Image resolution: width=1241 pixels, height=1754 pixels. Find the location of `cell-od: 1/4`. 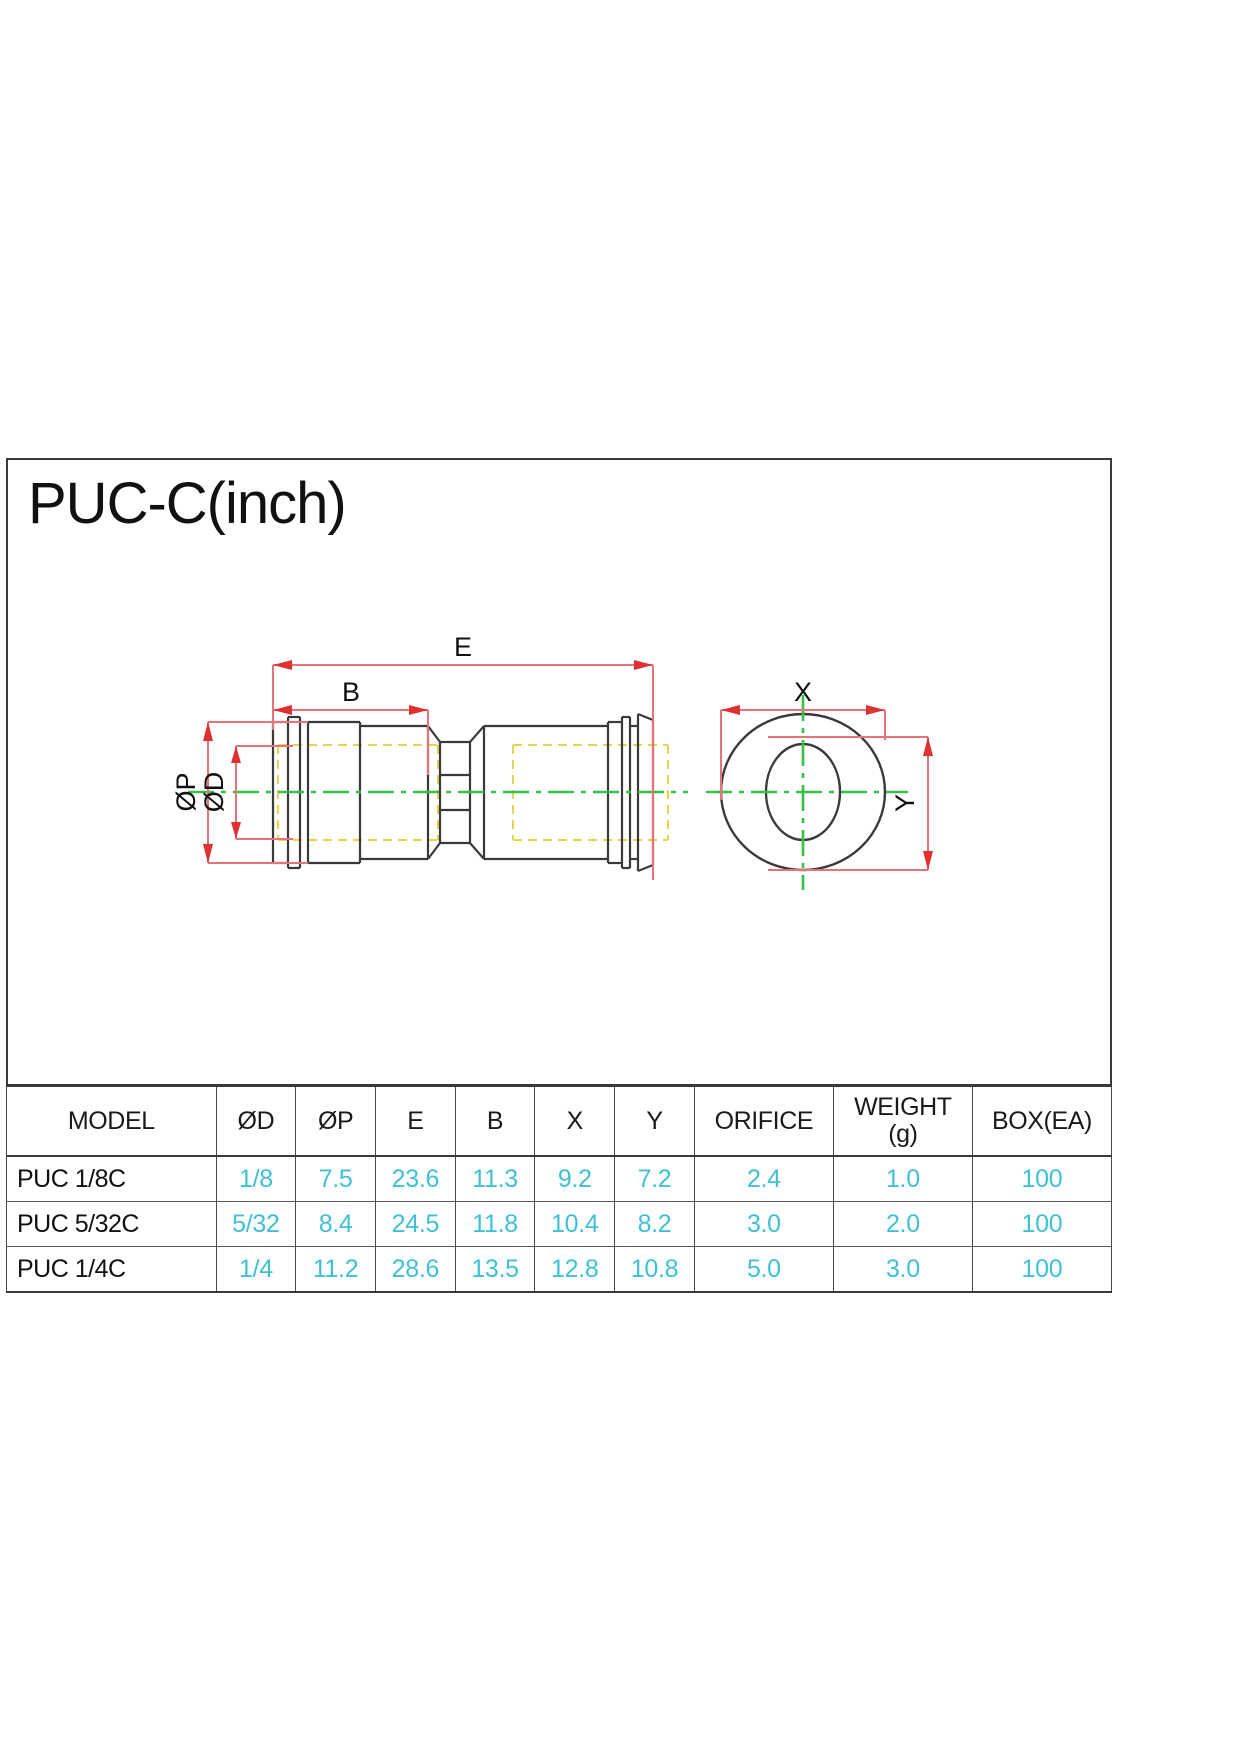

cell-od: 1/4 is located at coordinates (256, 1269).